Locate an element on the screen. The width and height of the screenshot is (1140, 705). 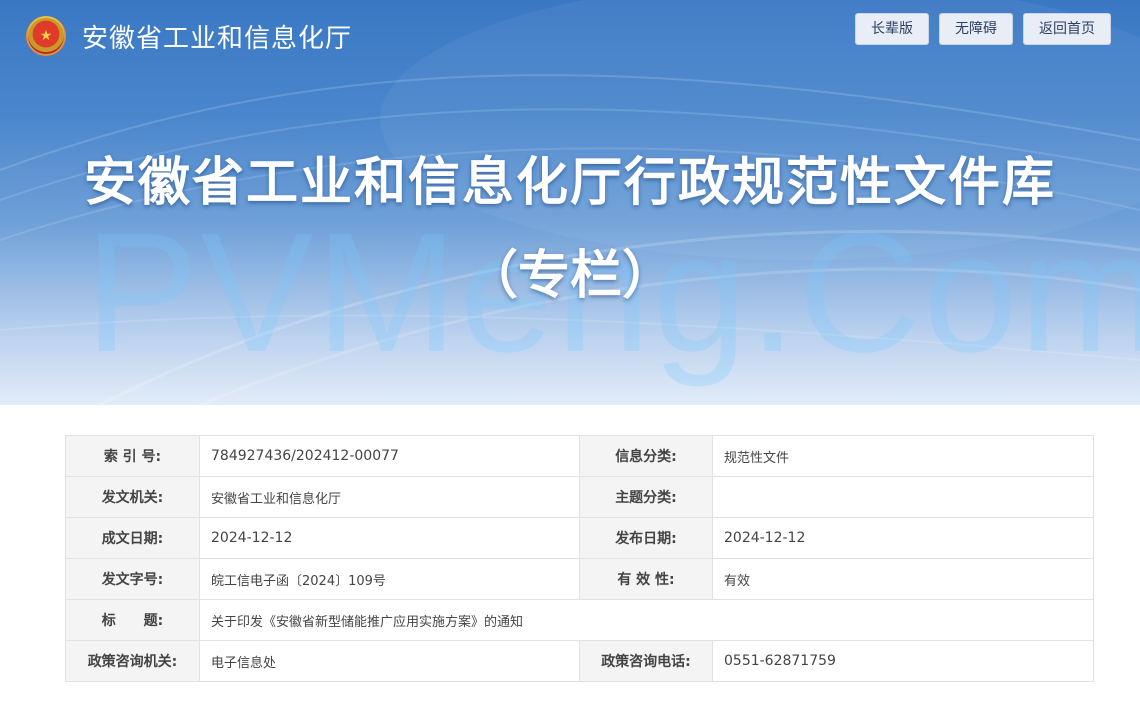
page-title: 安徽省工业和信息化厅行政规范性文件库 is located at coordinates (569, 183).